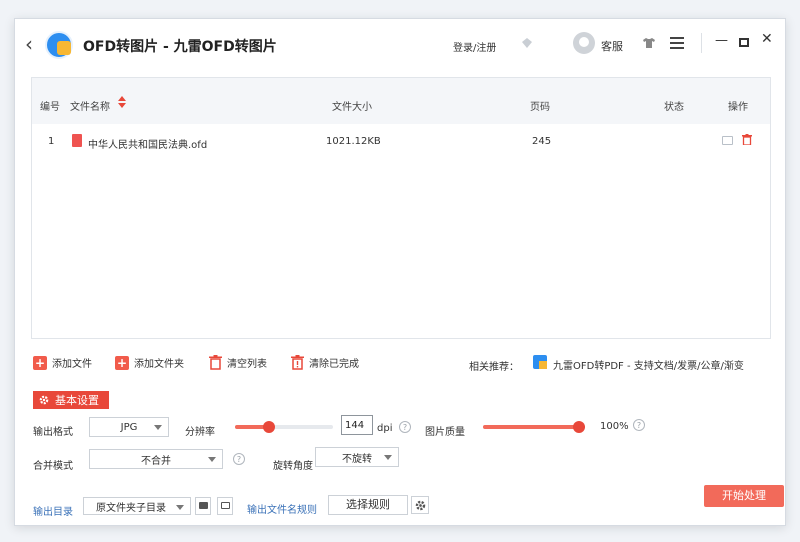 Image resolution: width=800 pixels, height=542 pixels. Describe the element at coordinates (334, 364) in the screenshot. I see `clear-done-label: 清除已完成` at that location.